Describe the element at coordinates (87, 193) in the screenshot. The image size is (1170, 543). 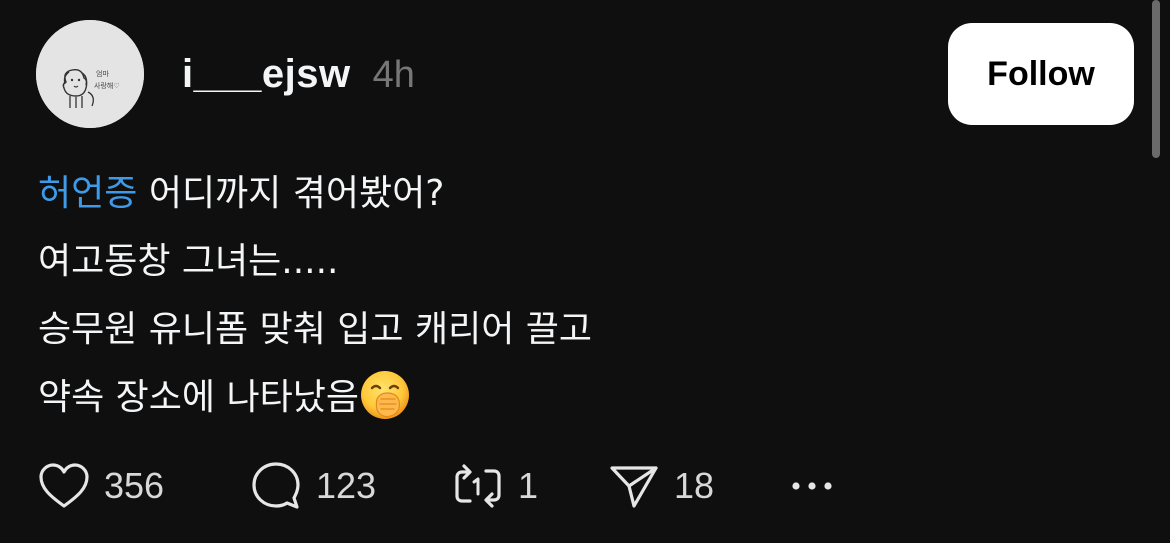
I see `hashtag-link: 허언증` at that location.